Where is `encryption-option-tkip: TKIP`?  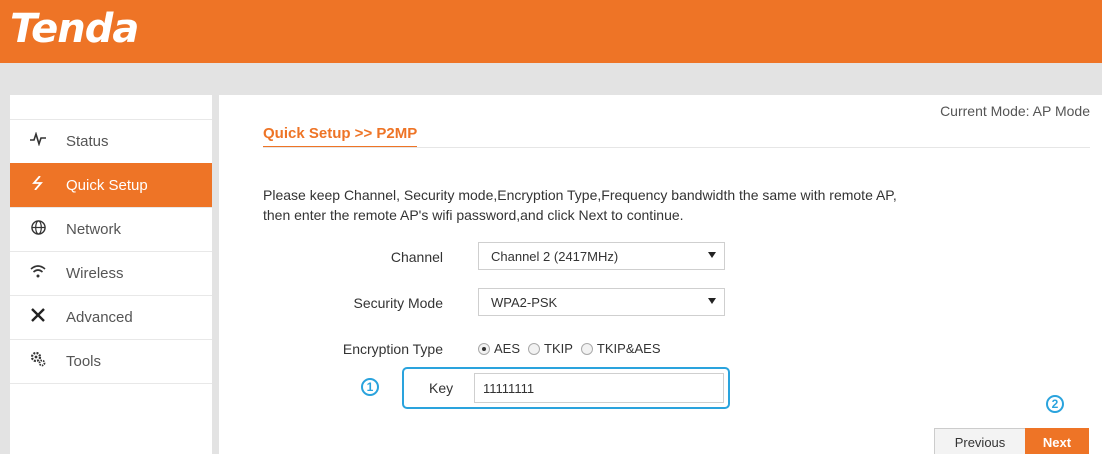
encryption-option-tkip: TKIP is located at coordinates (550, 348).